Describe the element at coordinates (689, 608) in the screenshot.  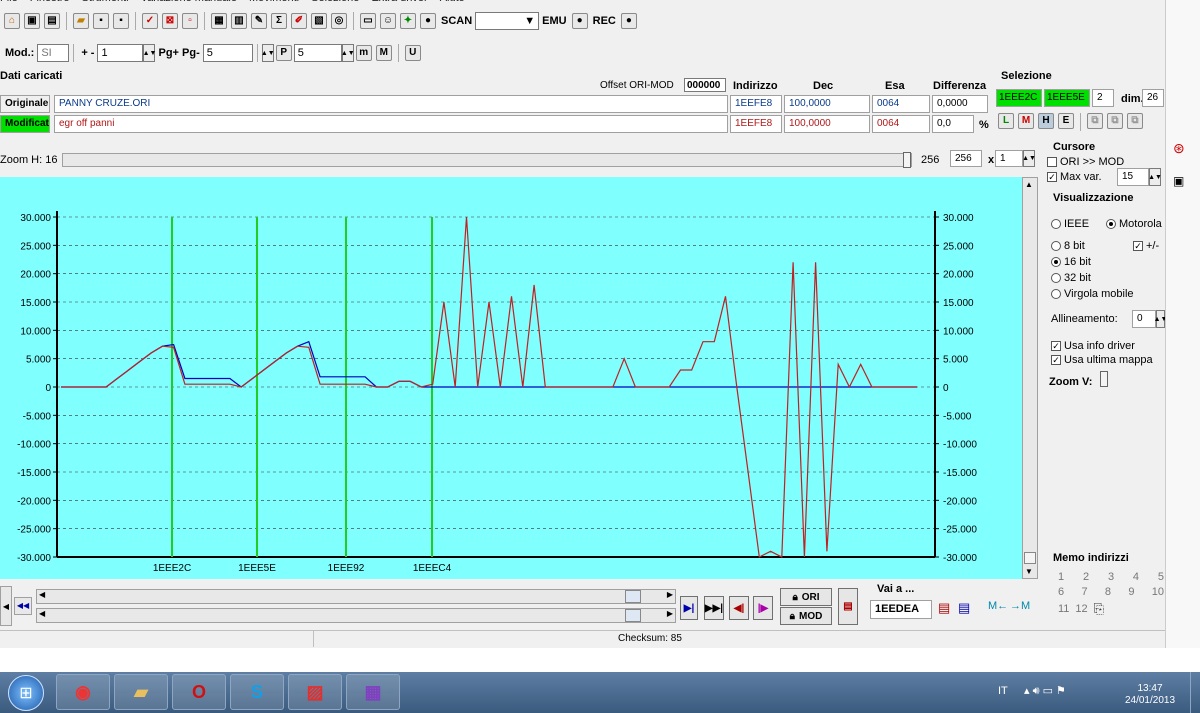
I see `next-icon: ▶|` at that location.